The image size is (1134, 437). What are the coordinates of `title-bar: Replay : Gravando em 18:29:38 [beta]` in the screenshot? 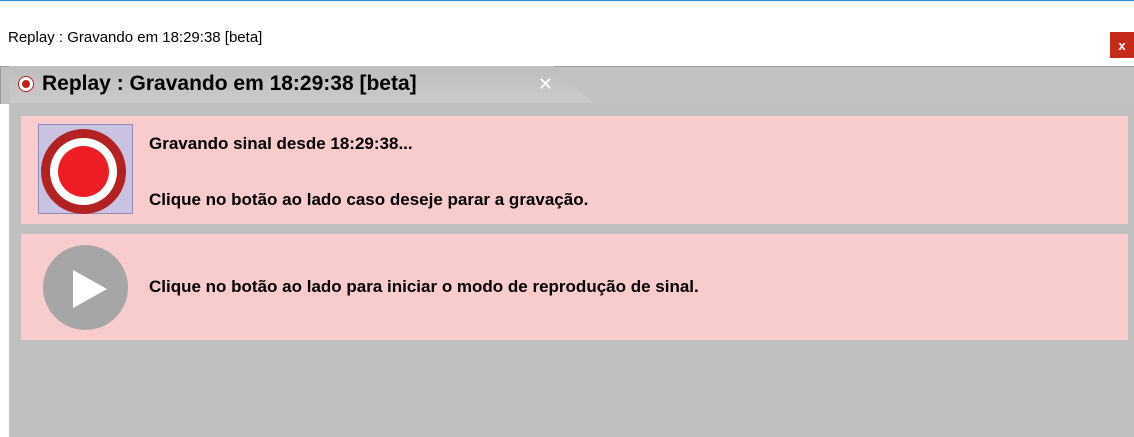 It's located at (567, 29).